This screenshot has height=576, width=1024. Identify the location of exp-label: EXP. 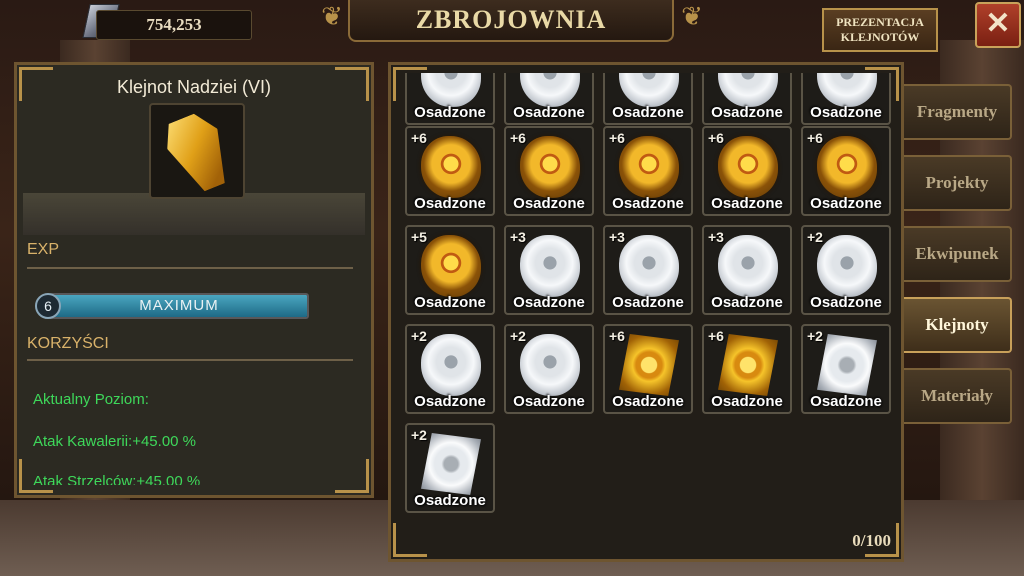
(43, 249).